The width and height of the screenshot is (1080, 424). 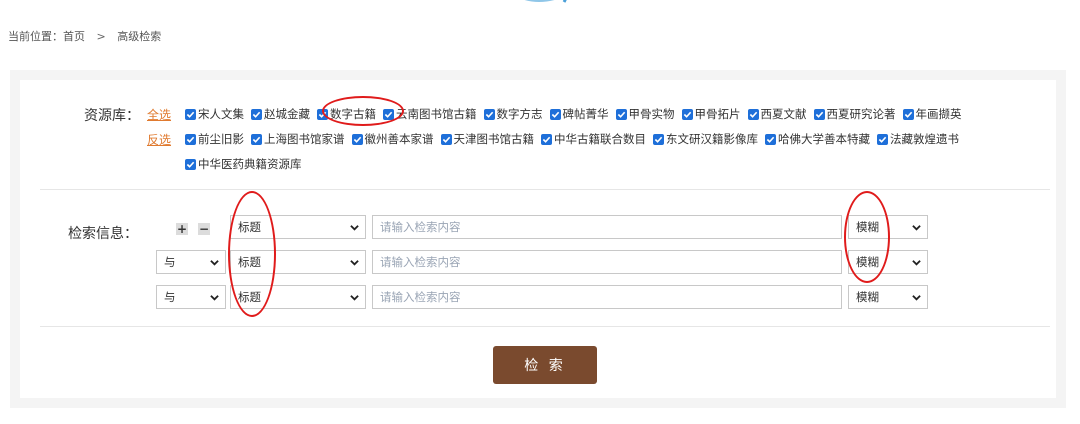 I want to click on search-button: 检 索, so click(x=545, y=365).